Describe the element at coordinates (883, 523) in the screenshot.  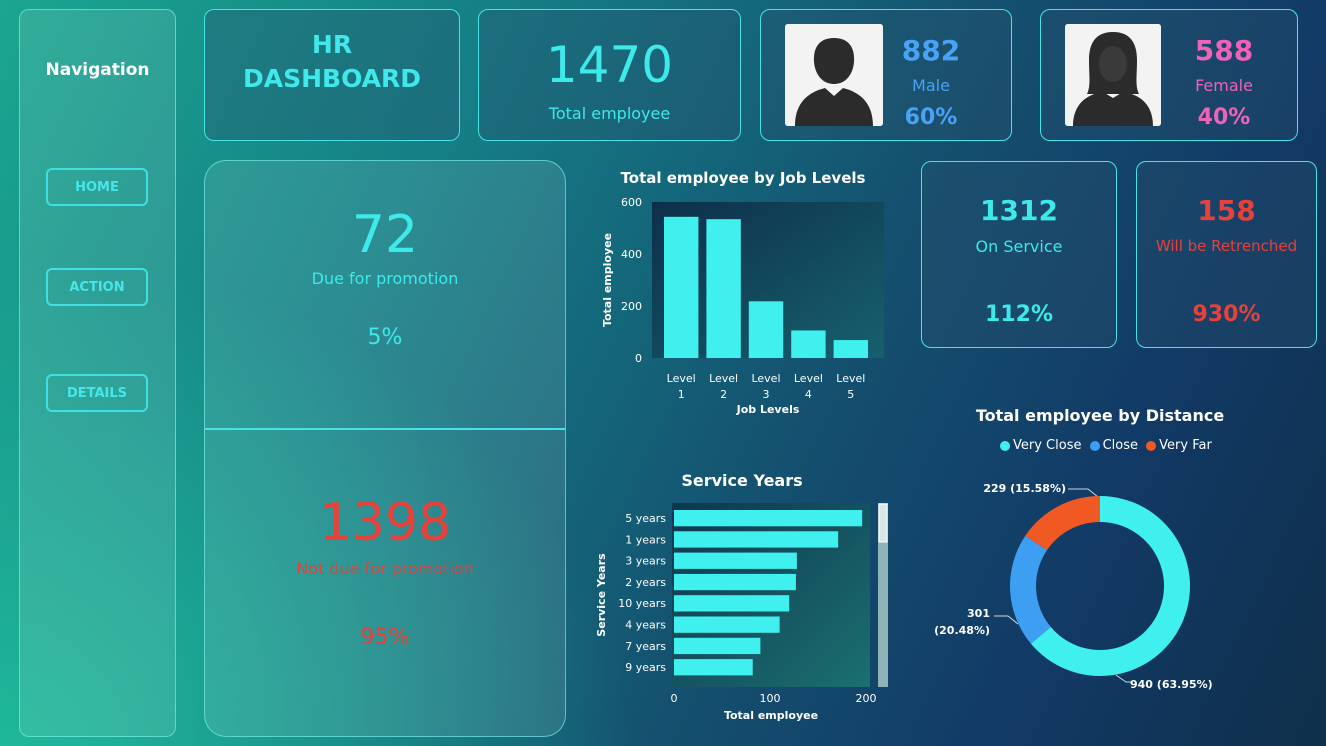
I see `service-years-scroll-thumb` at that location.